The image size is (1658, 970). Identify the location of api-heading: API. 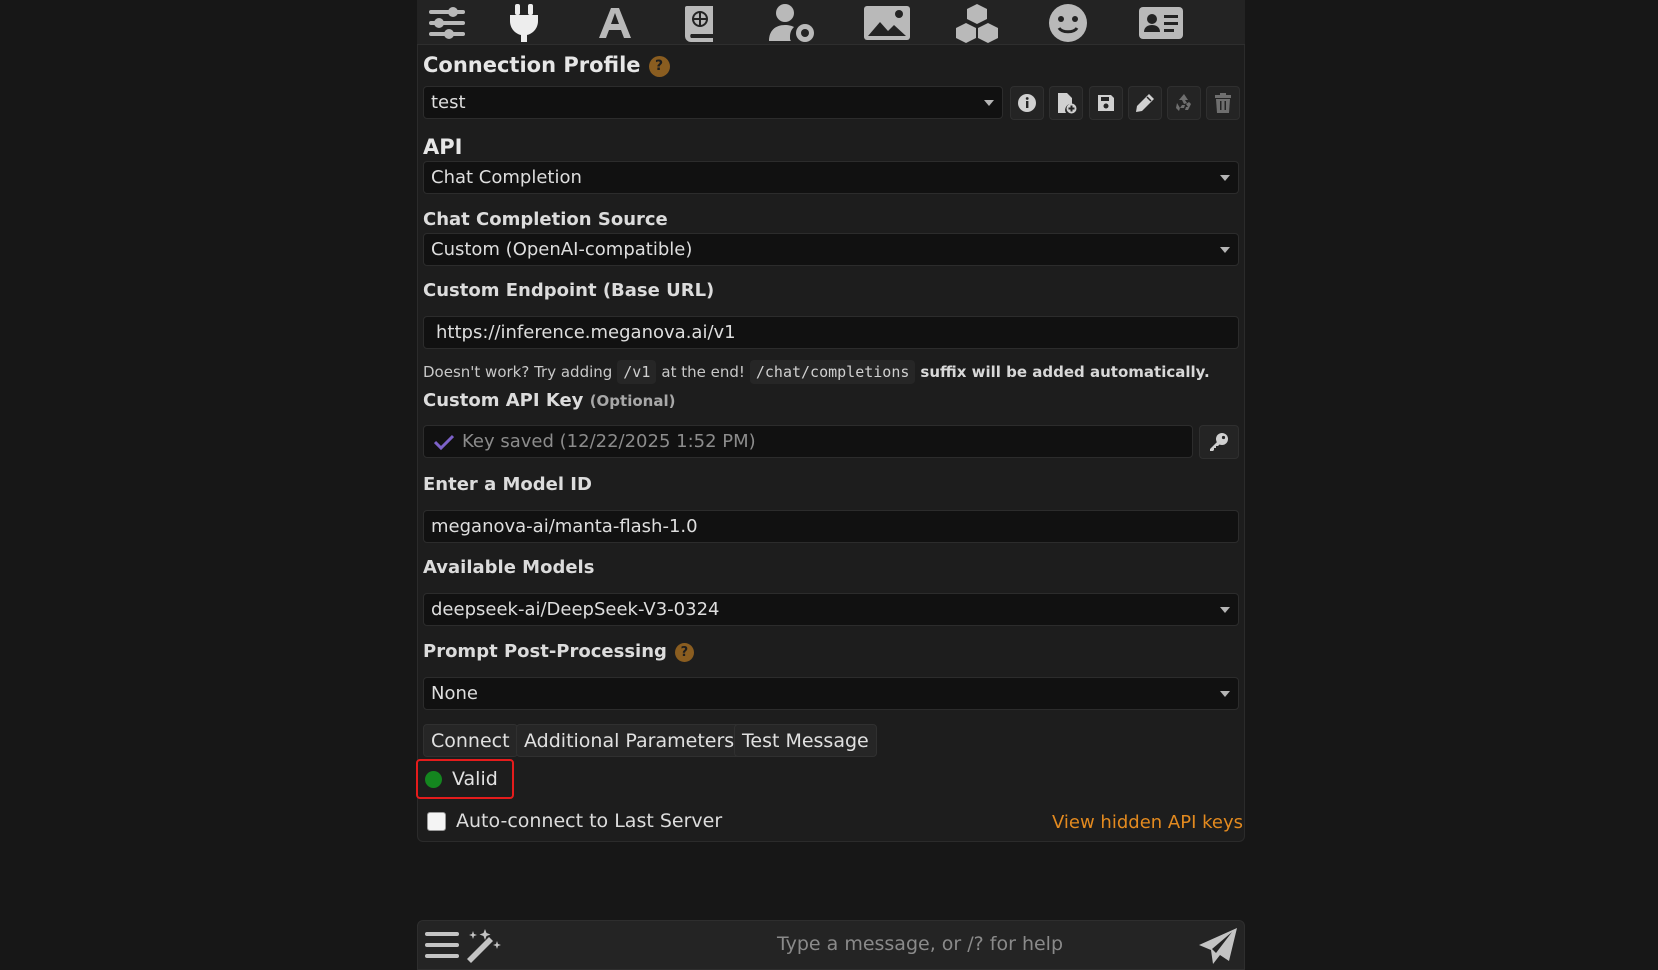
(443, 147).